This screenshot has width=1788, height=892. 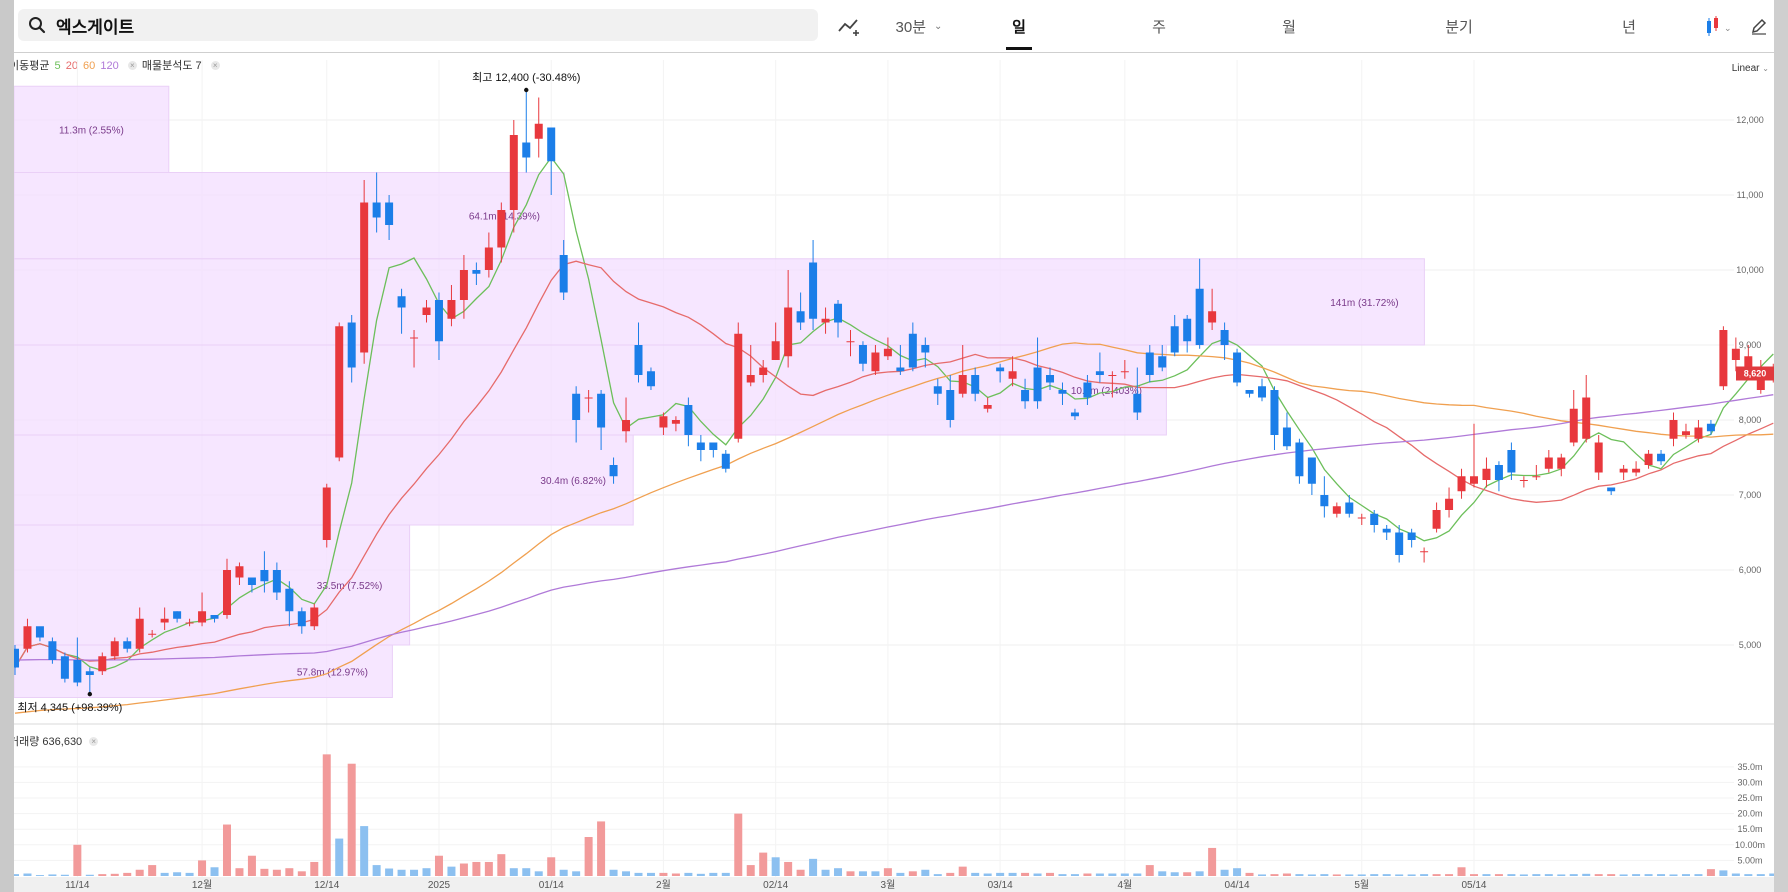 I want to click on chevron-down-icon: ⌄, so click(x=938, y=26).